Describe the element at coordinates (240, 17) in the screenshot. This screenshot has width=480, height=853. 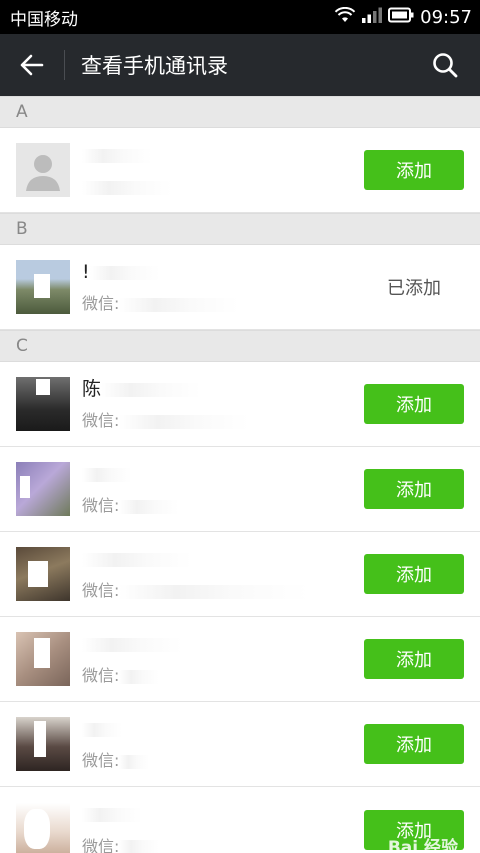
I see `status-bar: 中国移动 09:57` at that location.